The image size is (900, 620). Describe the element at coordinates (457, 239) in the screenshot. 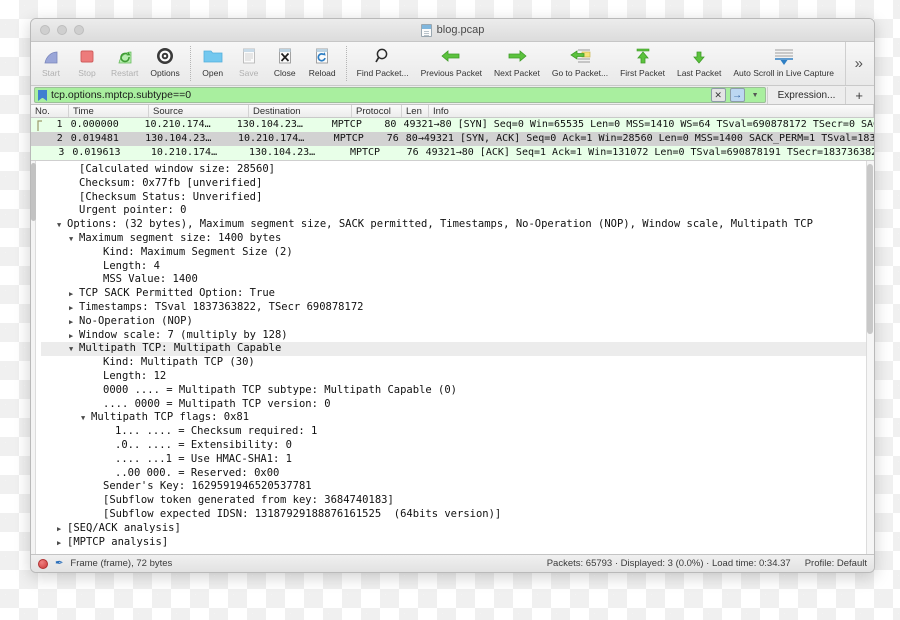

I see `detail-tree-item: Maximum segment size: 1400 bytes` at that location.